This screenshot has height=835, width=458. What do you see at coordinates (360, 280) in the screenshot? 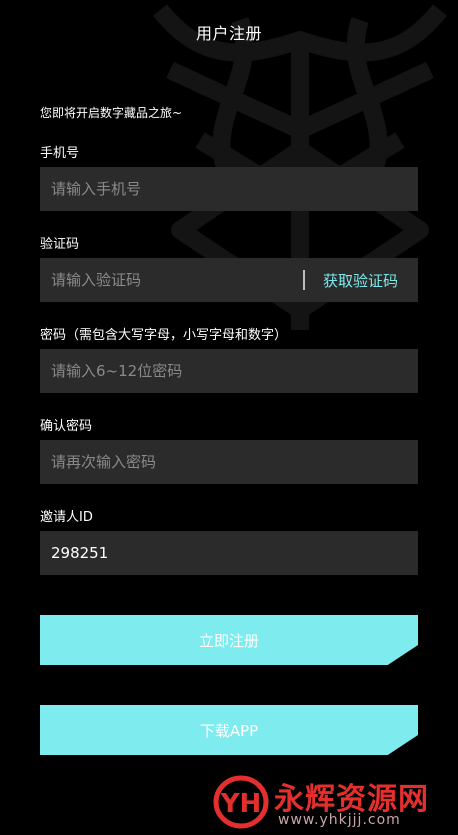
I see `get-code-button: 获取验证码` at bounding box center [360, 280].